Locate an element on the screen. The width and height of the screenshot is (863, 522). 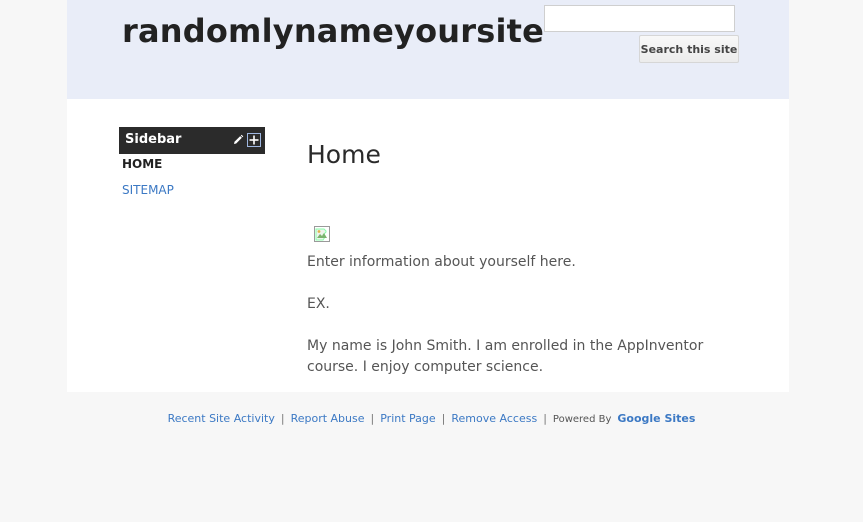
google-sites-link: Google Sites is located at coordinates (656, 418).